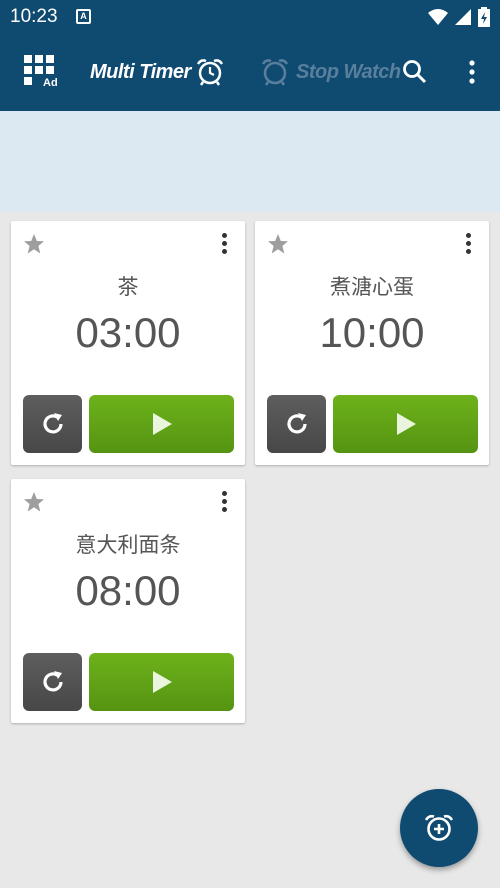 This screenshot has height=888, width=500. Describe the element at coordinates (28, 59) in the screenshot. I see `grid-icon` at that location.